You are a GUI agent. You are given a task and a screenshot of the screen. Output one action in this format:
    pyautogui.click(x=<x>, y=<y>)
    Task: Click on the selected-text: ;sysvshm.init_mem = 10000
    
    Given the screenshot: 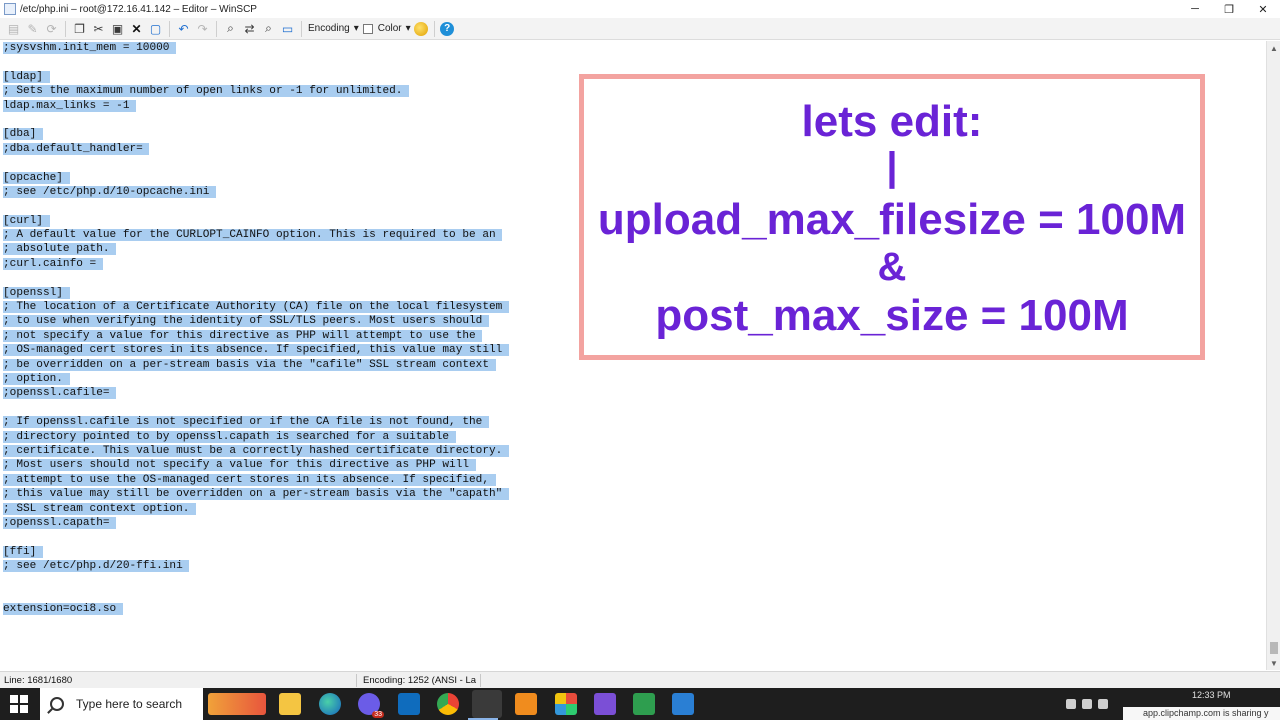 What is the action you would take?
    pyautogui.click(x=90, y=48)
    